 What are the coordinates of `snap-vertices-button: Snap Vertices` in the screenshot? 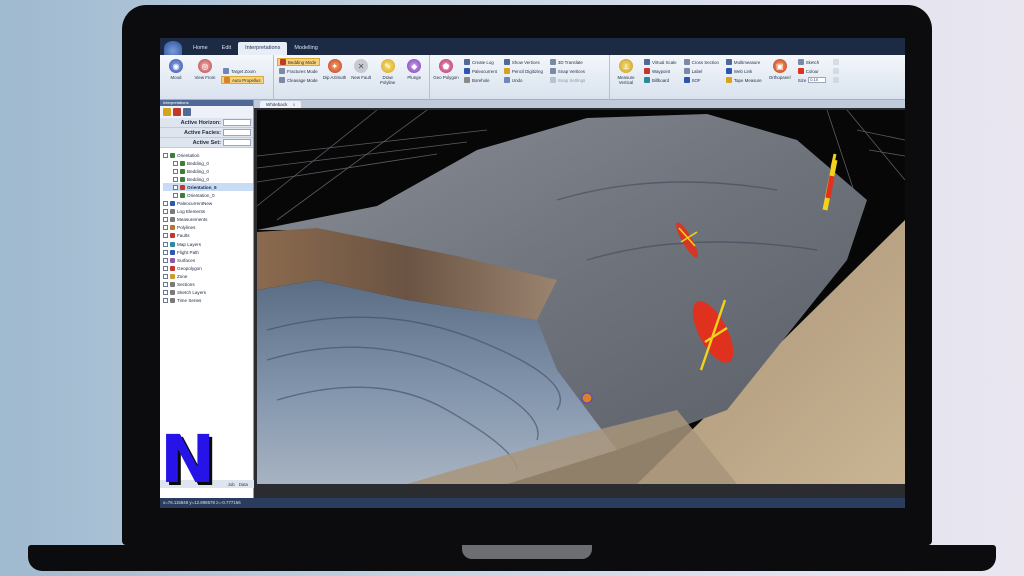 It's located at (567, 71).